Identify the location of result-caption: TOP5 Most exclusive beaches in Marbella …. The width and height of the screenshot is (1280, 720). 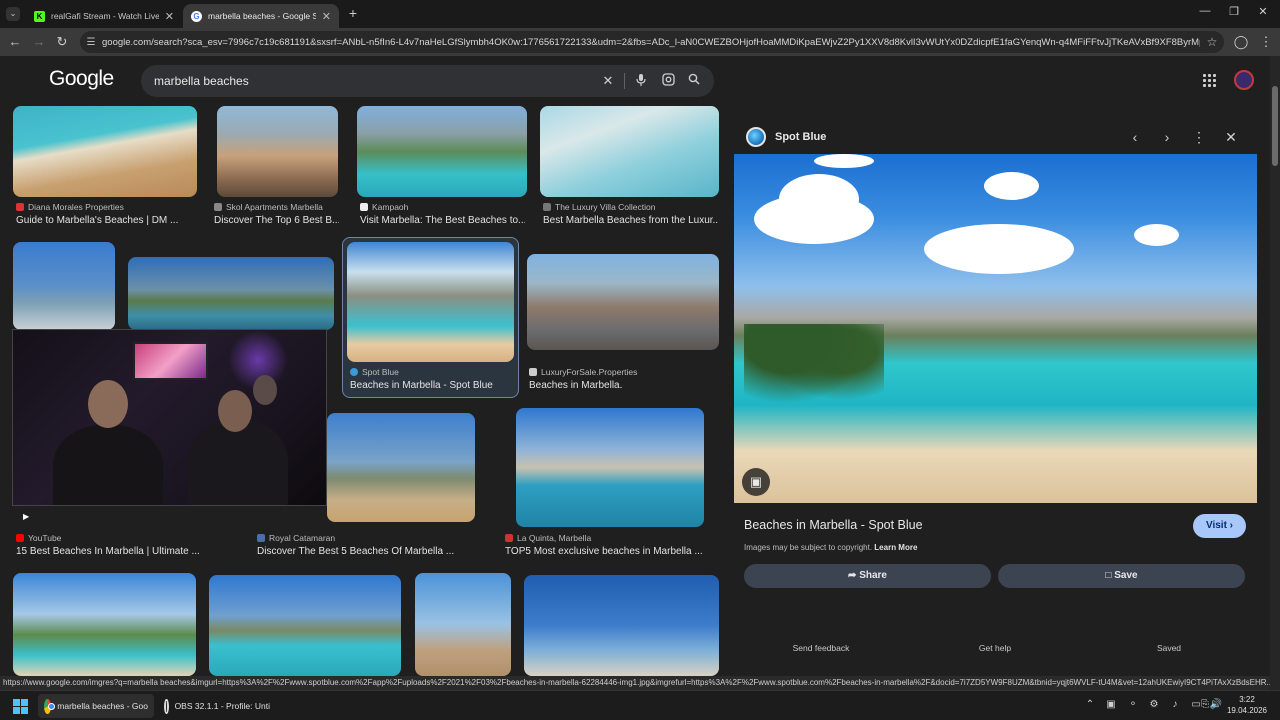
(605, 551).